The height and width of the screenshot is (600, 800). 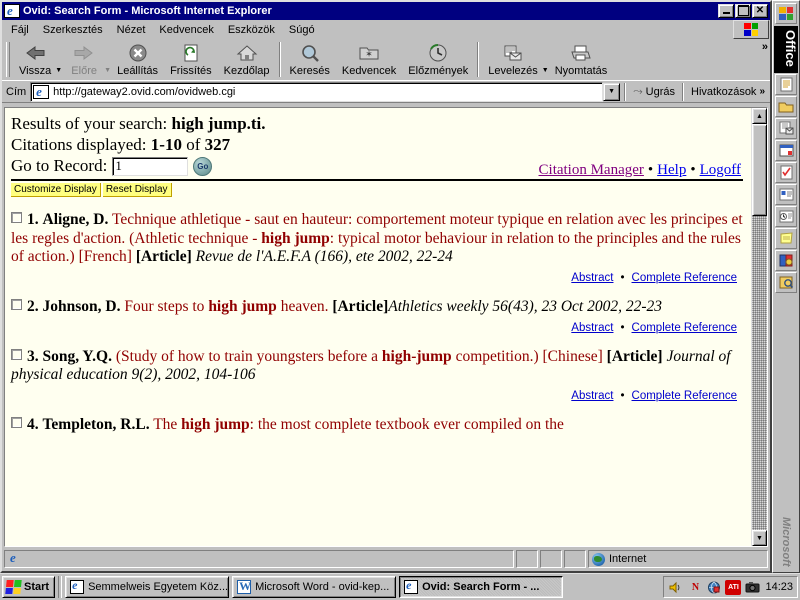 What do you see at coordinates (20, 30) in the screenshot?
I see `menu-item-file: Fájl` at bounding box center [20, 30].